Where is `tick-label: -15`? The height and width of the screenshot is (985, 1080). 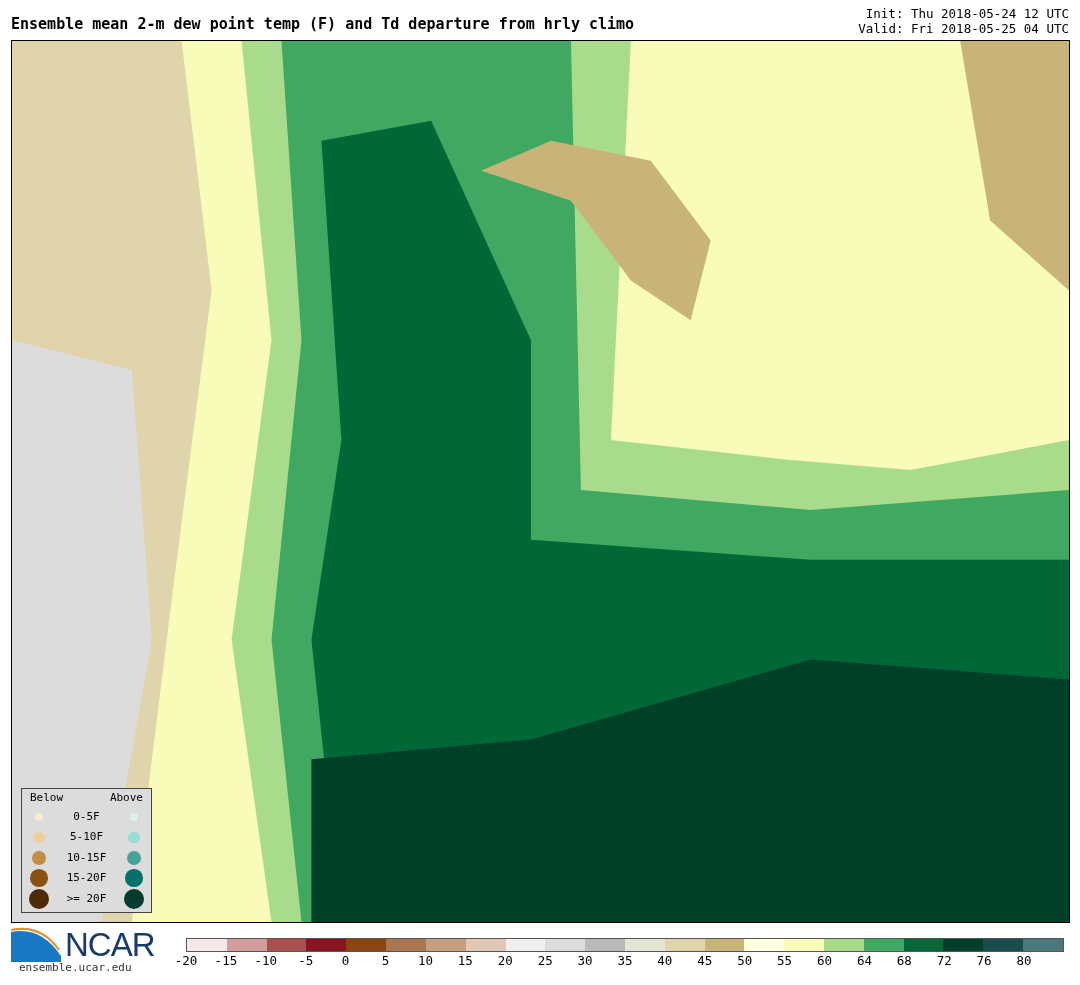 tick-label: -15 is located at coordinates (226, 960).